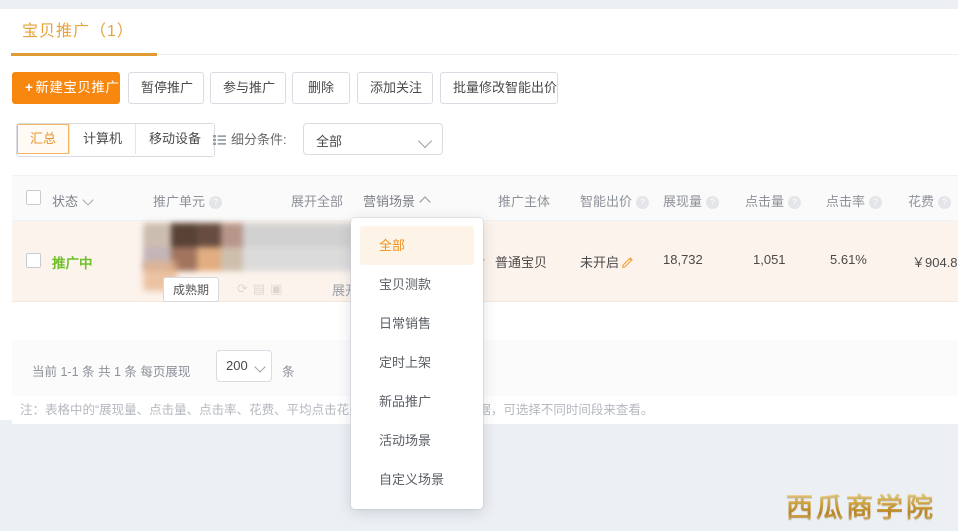 This screenshot has width=958, height=531. What do you see at coordinates (417, 479) in the screenshot?
I see `scene-option-zidingyi-changjing: 自定义场景` at bounding box center [417, 479].